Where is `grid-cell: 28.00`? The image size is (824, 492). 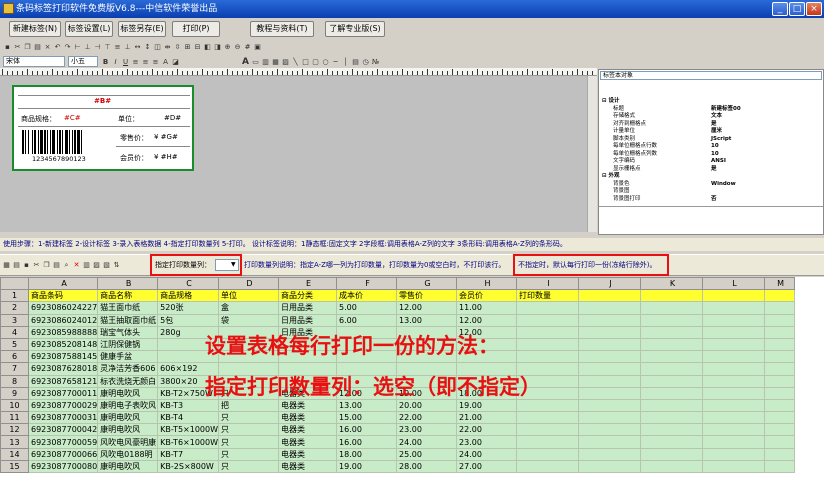
grid-cell: 28.00 is located at coordinates (427, 466).